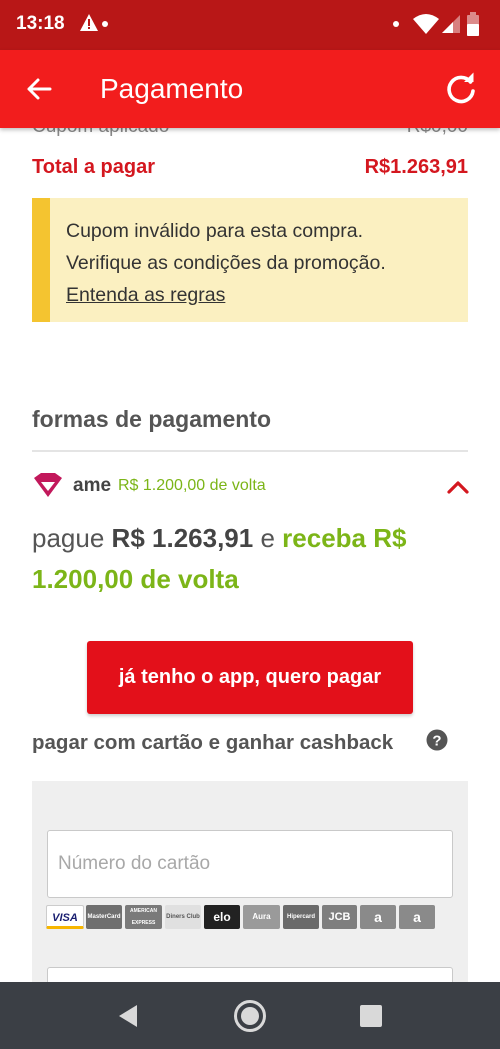 The height and width of the screenshot is (1049, 500). Describe the element at coordinates (339, 917) in the screenshot. I see `brand-jcb-logo: JCB` at that location.